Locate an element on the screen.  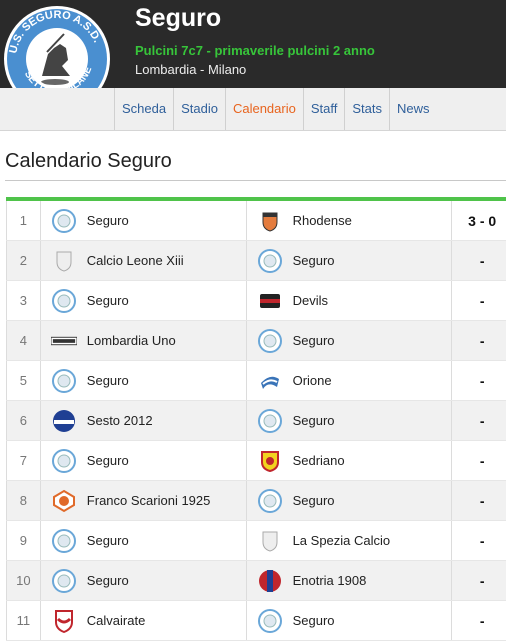
table-row: 7 Seguro Sedriano - is located at coordinates (256, 461).